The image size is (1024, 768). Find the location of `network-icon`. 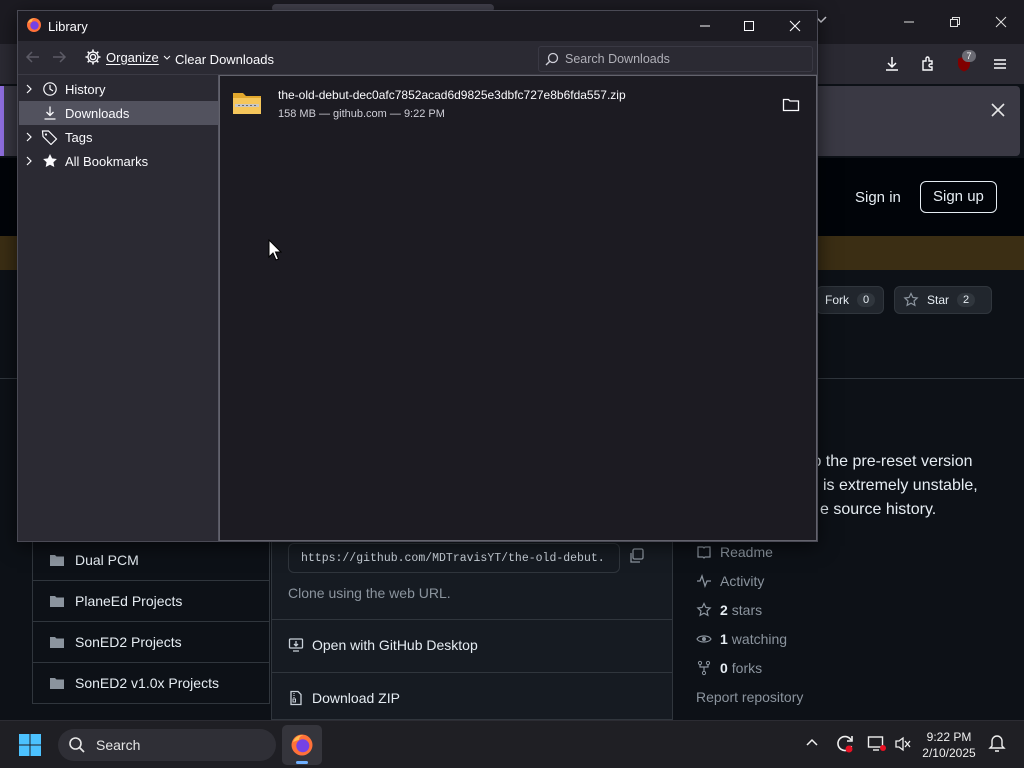

network-icon is located at coordinates (877, 744).